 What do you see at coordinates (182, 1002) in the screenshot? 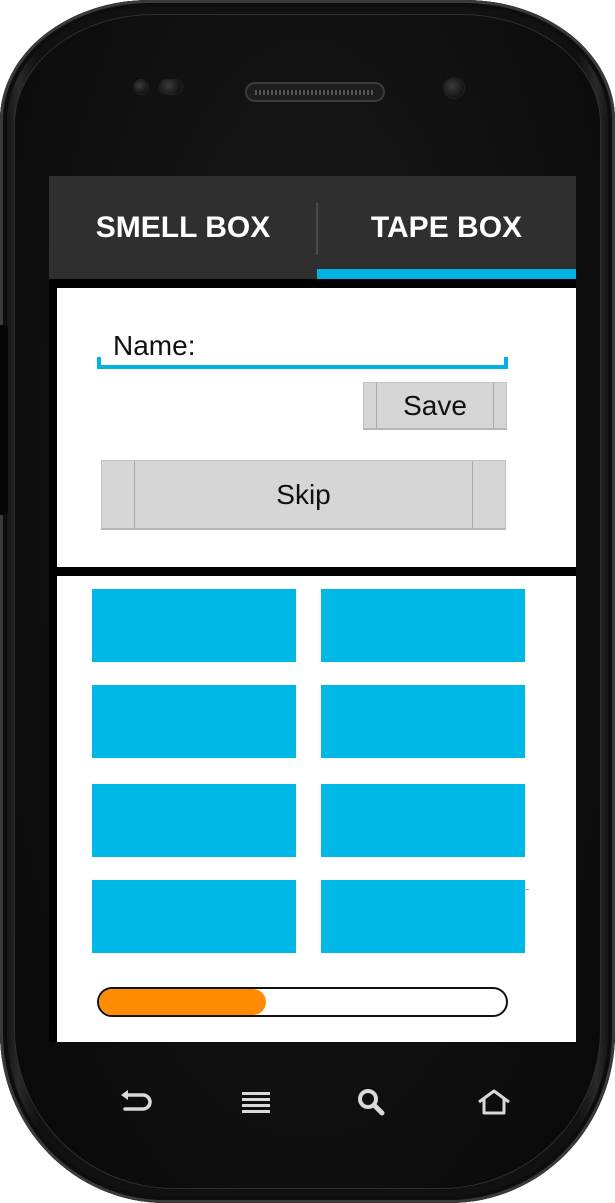
I see `progress-fill` at bounding box center [182, 1002].